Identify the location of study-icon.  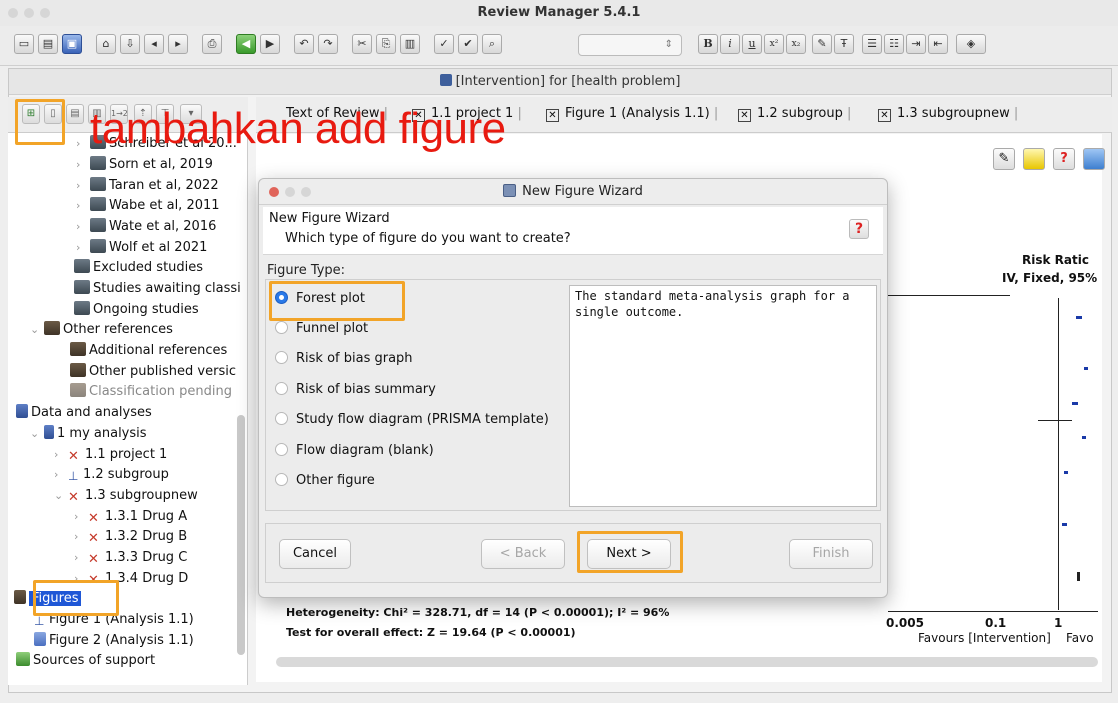
(98, 225).